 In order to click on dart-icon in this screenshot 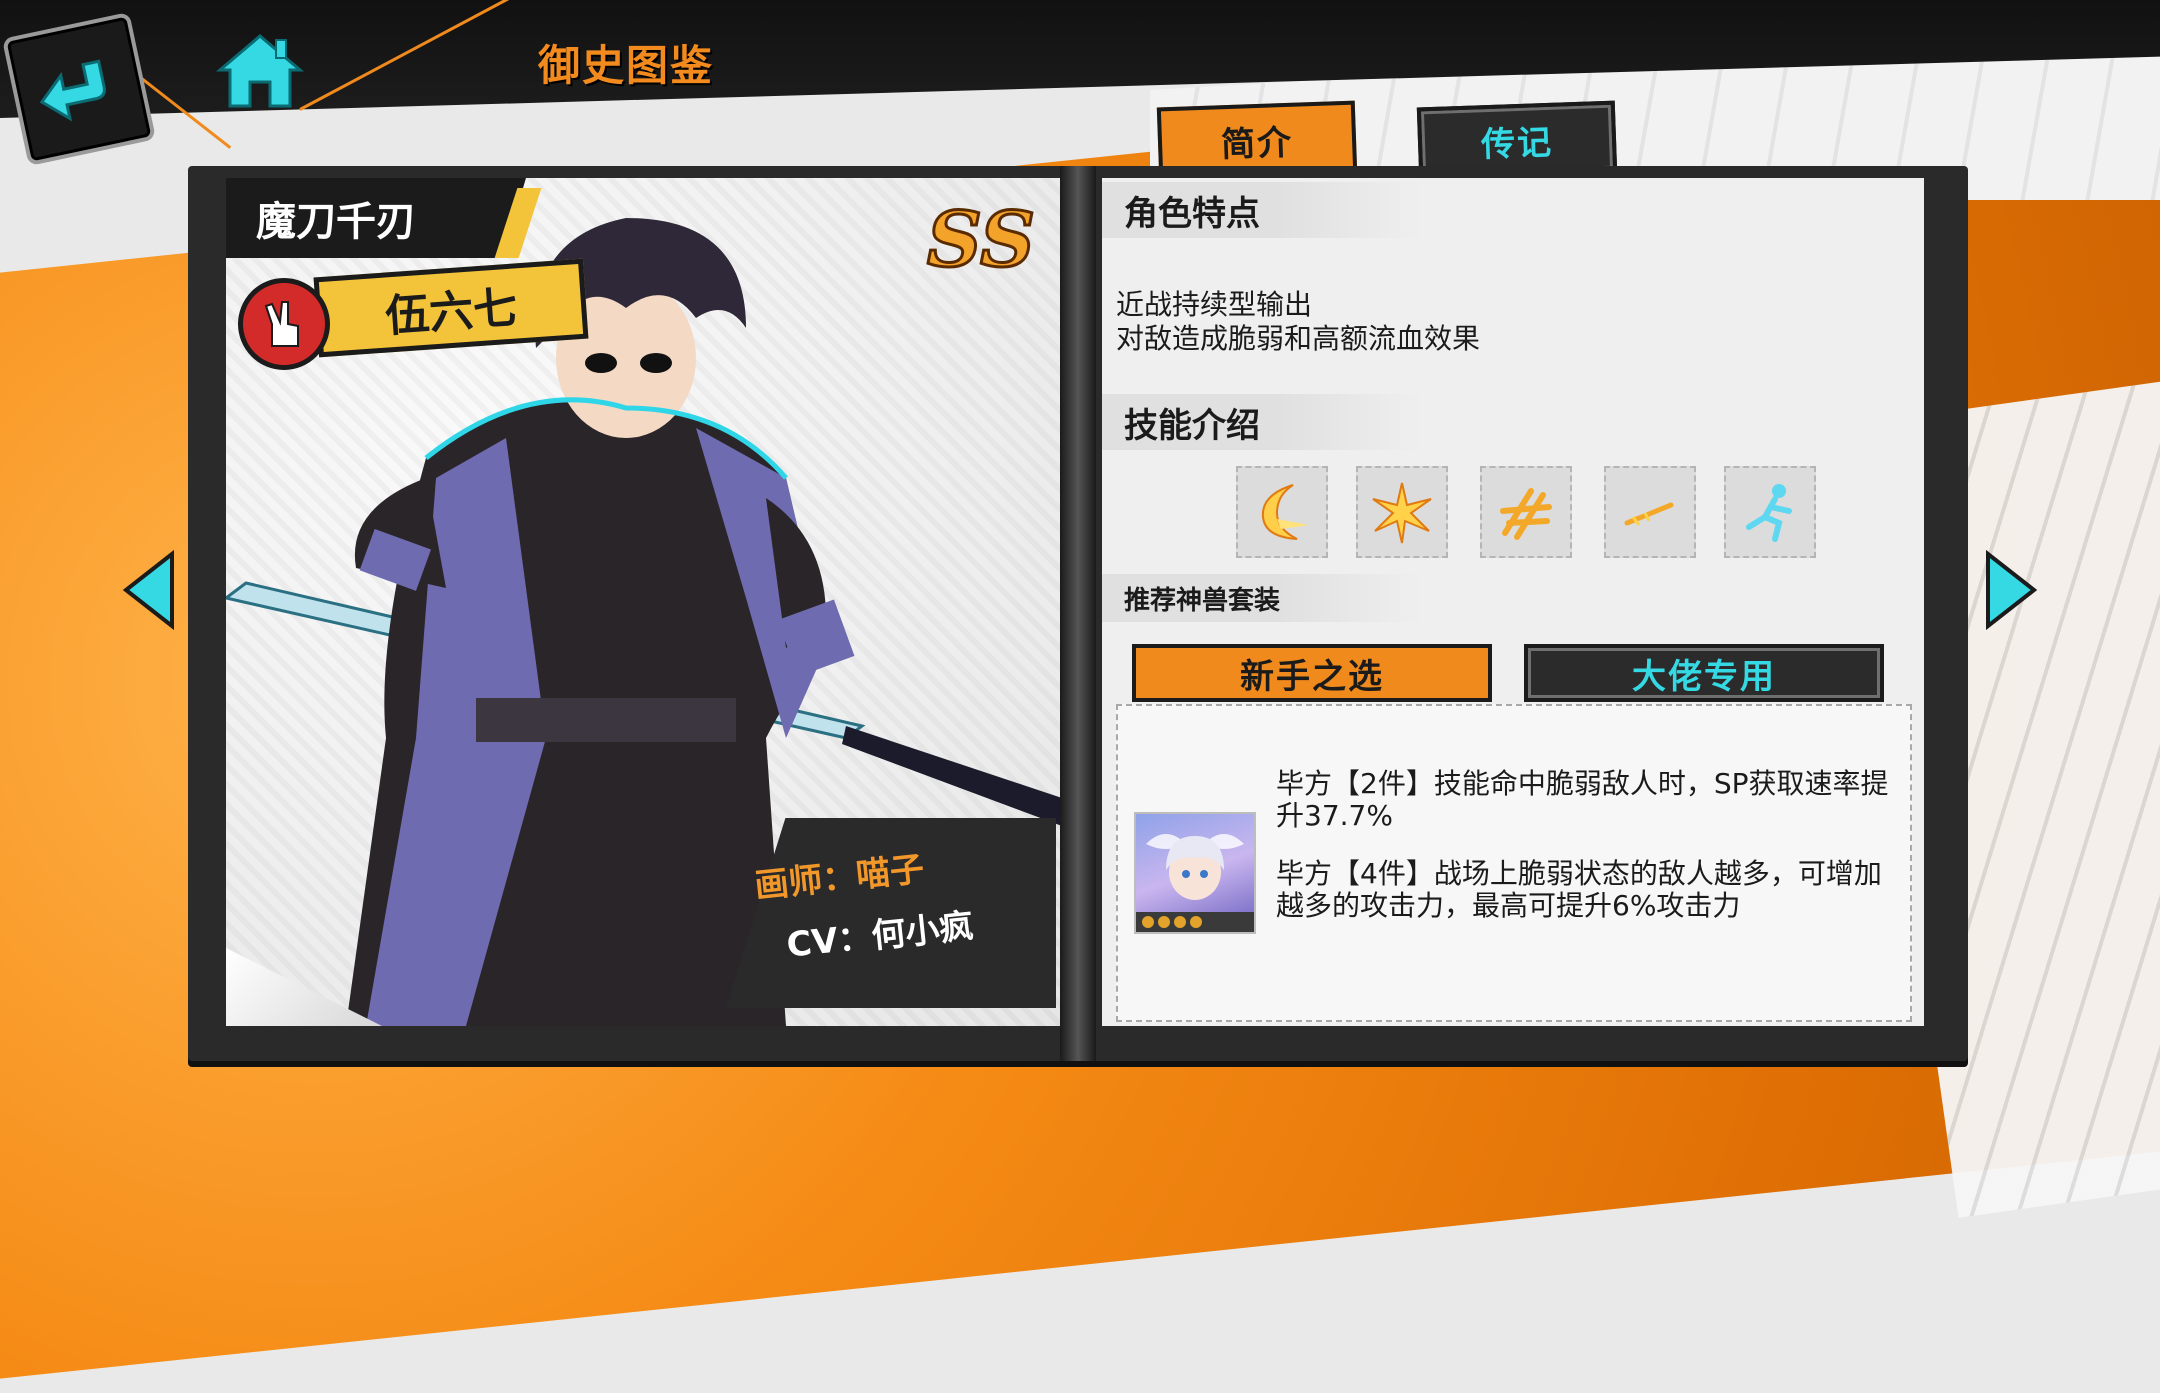, I will do `click(1649, 514)`.